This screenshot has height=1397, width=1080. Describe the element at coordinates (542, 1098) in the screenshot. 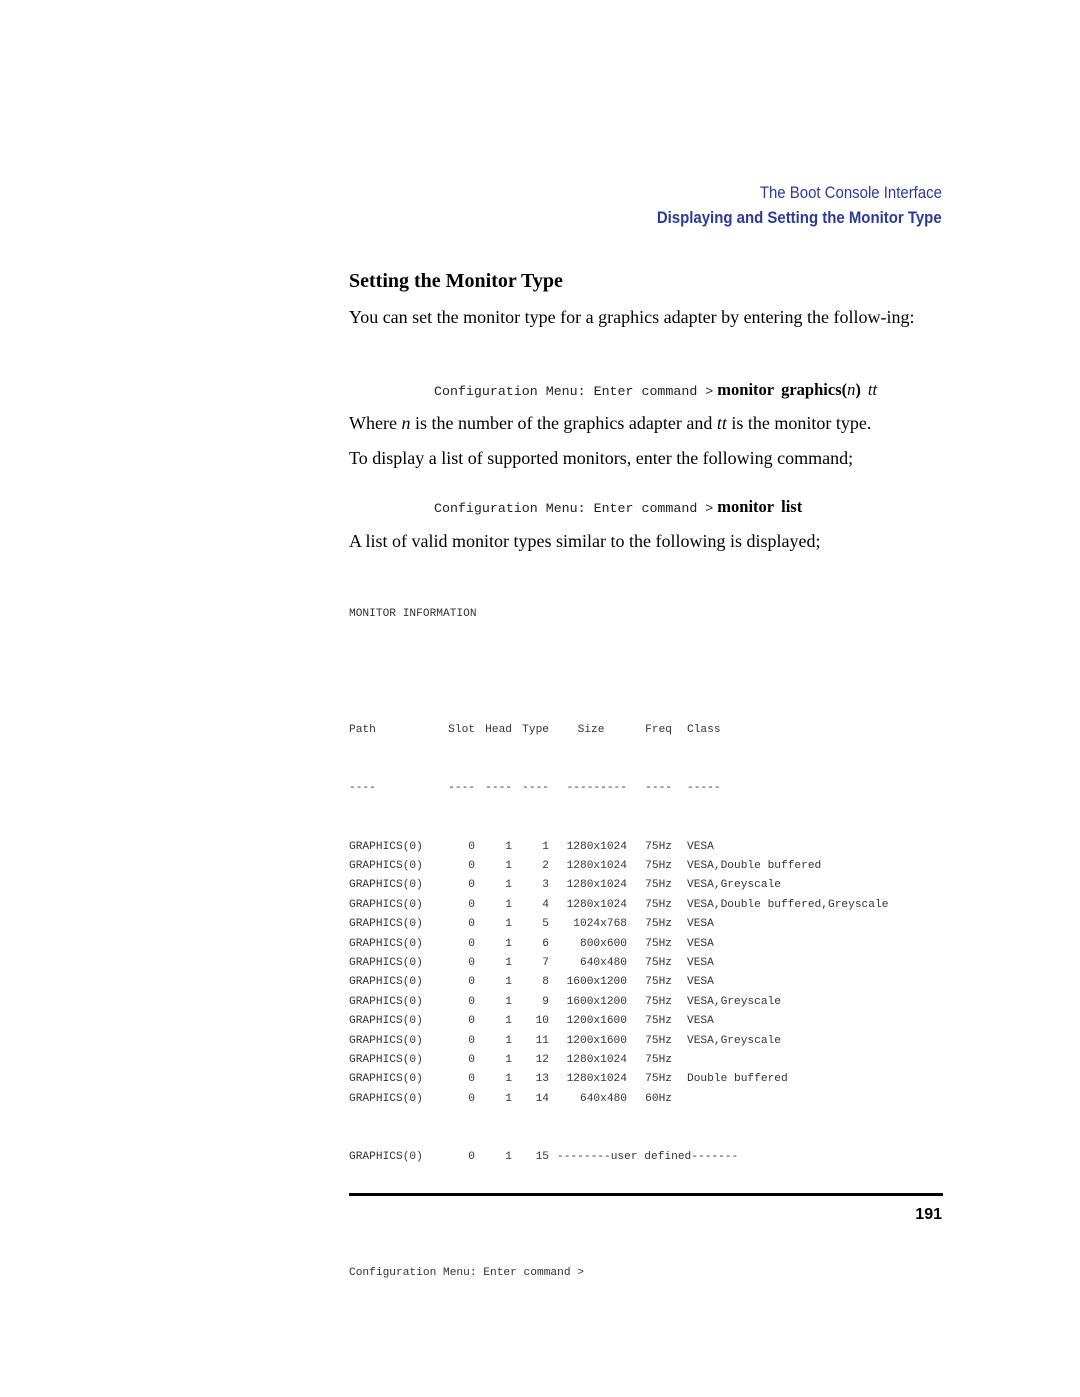

I see `cell-type: 14` at that location.